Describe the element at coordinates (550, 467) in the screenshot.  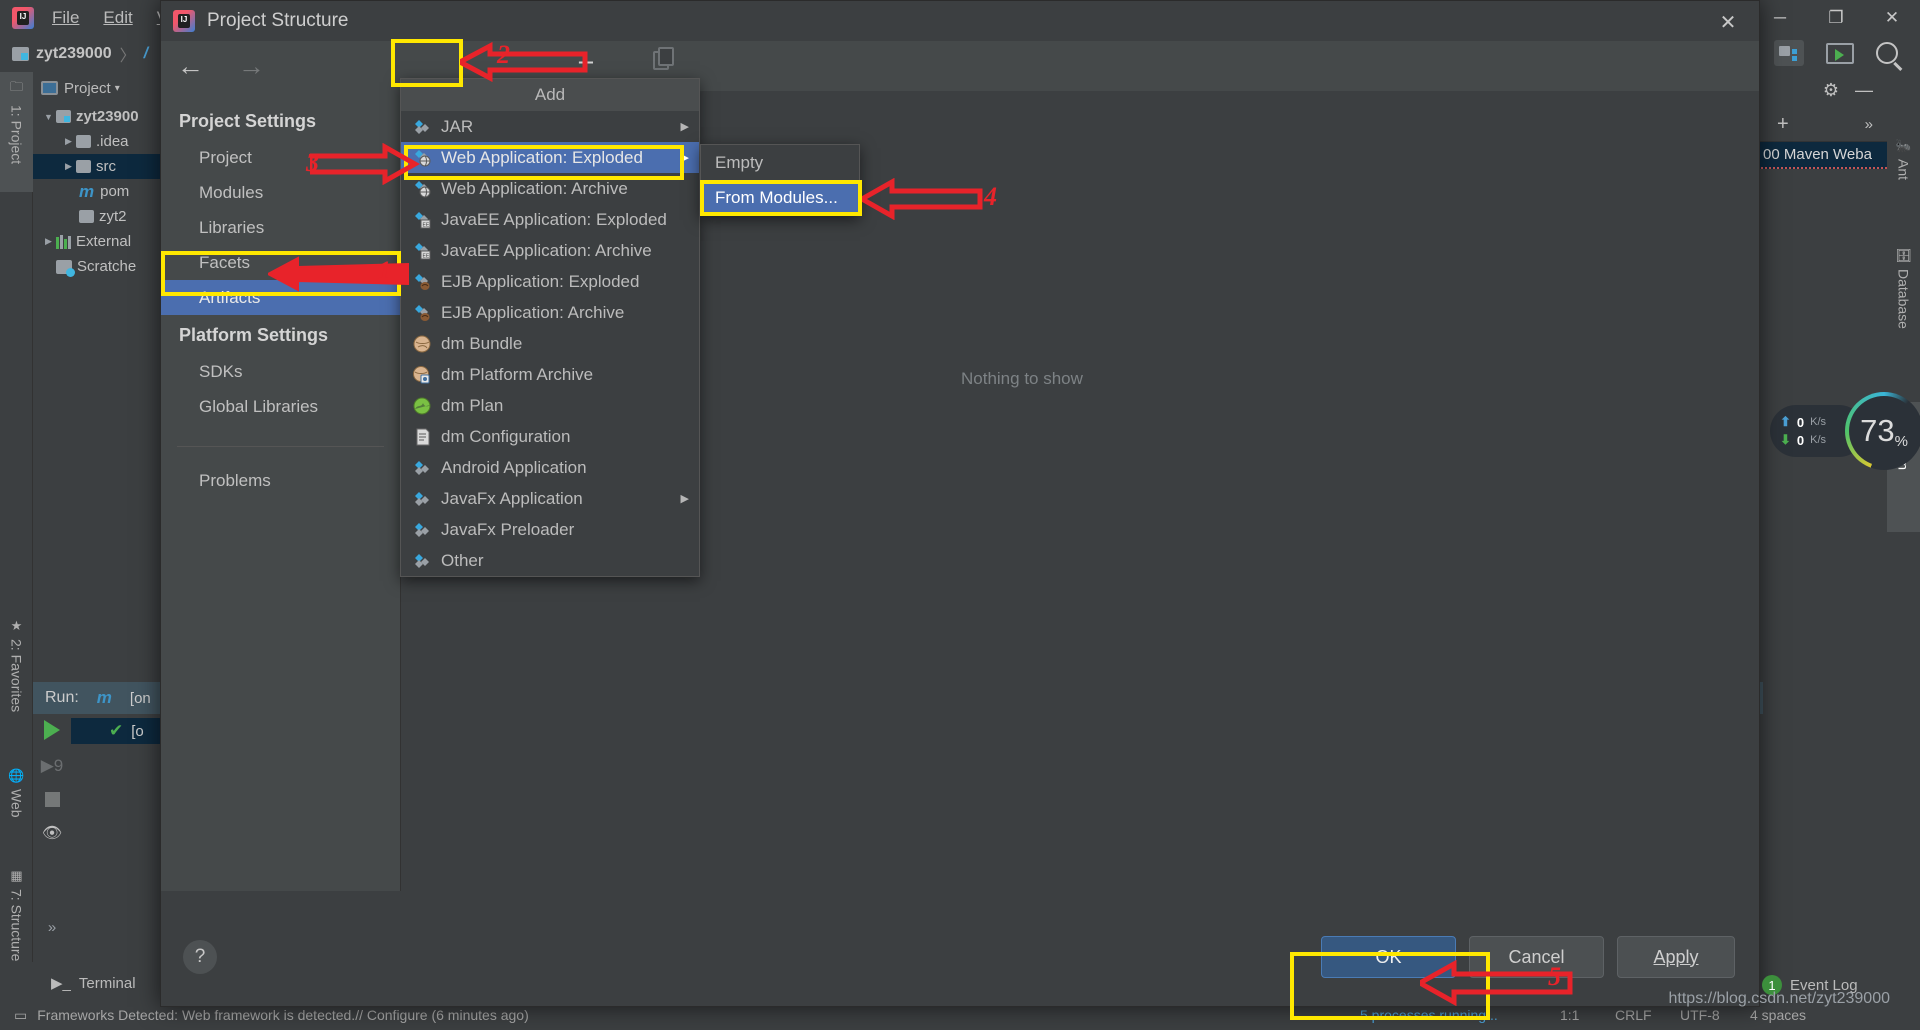
I see `menu-item-android-application: Android Application` at that location.